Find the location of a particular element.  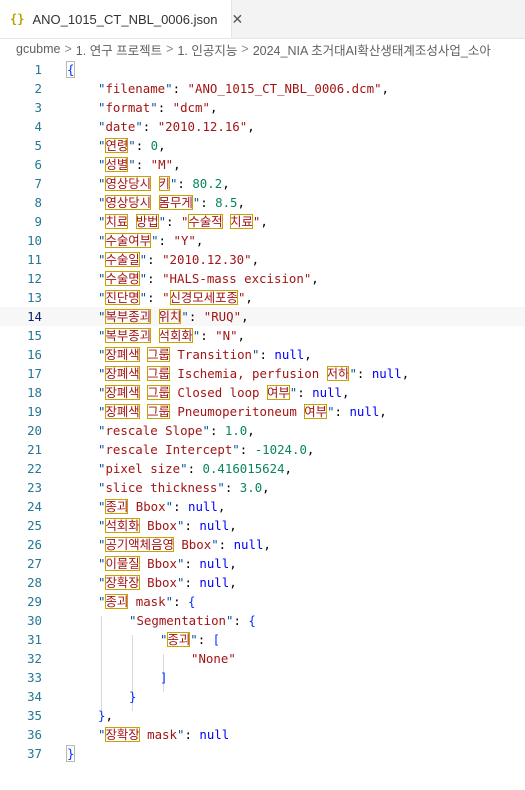

code-line: 34} is located at coordinates (262, 696).